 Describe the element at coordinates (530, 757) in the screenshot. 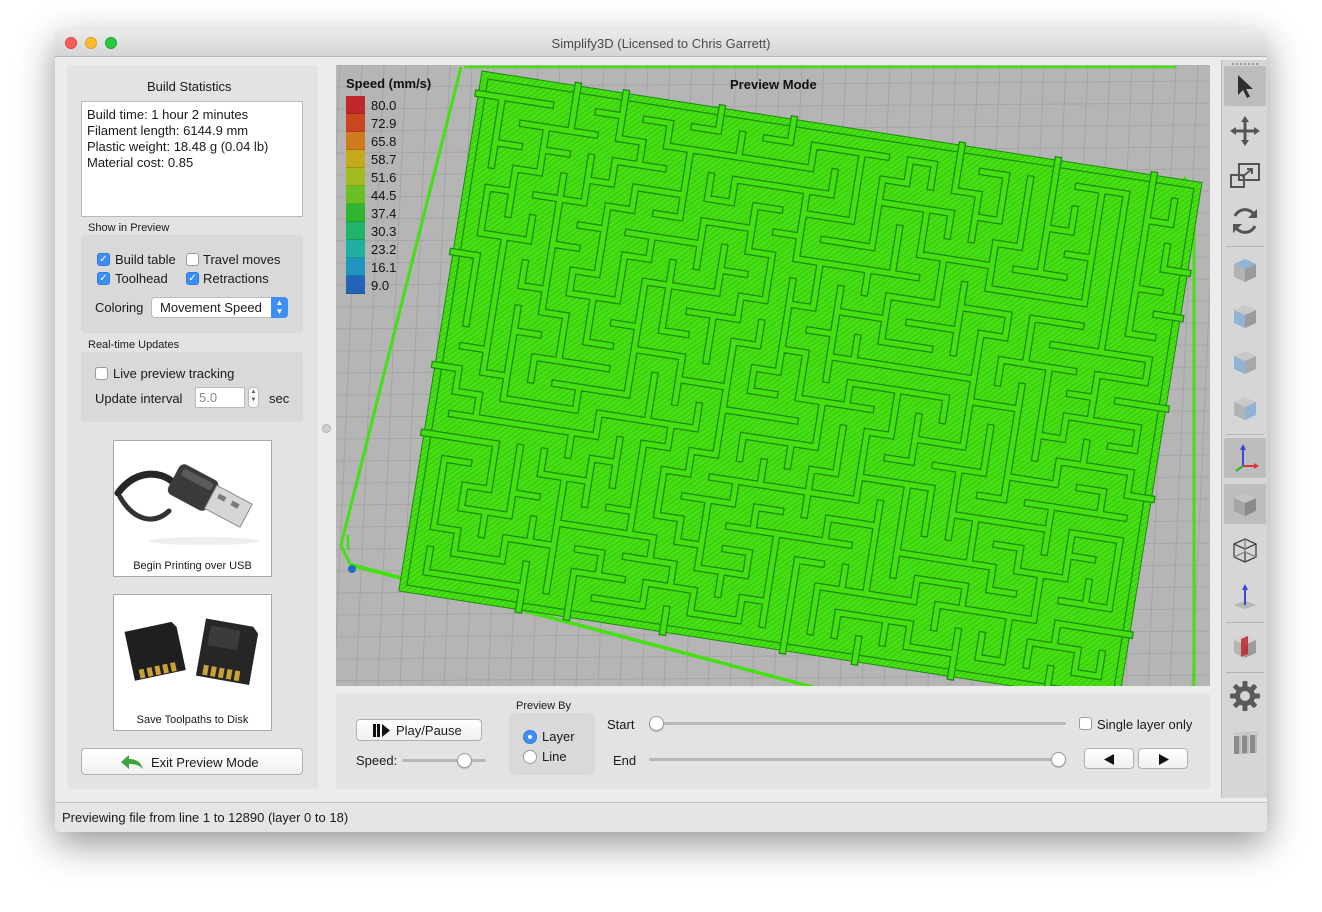

I see `line-radio` at that location.